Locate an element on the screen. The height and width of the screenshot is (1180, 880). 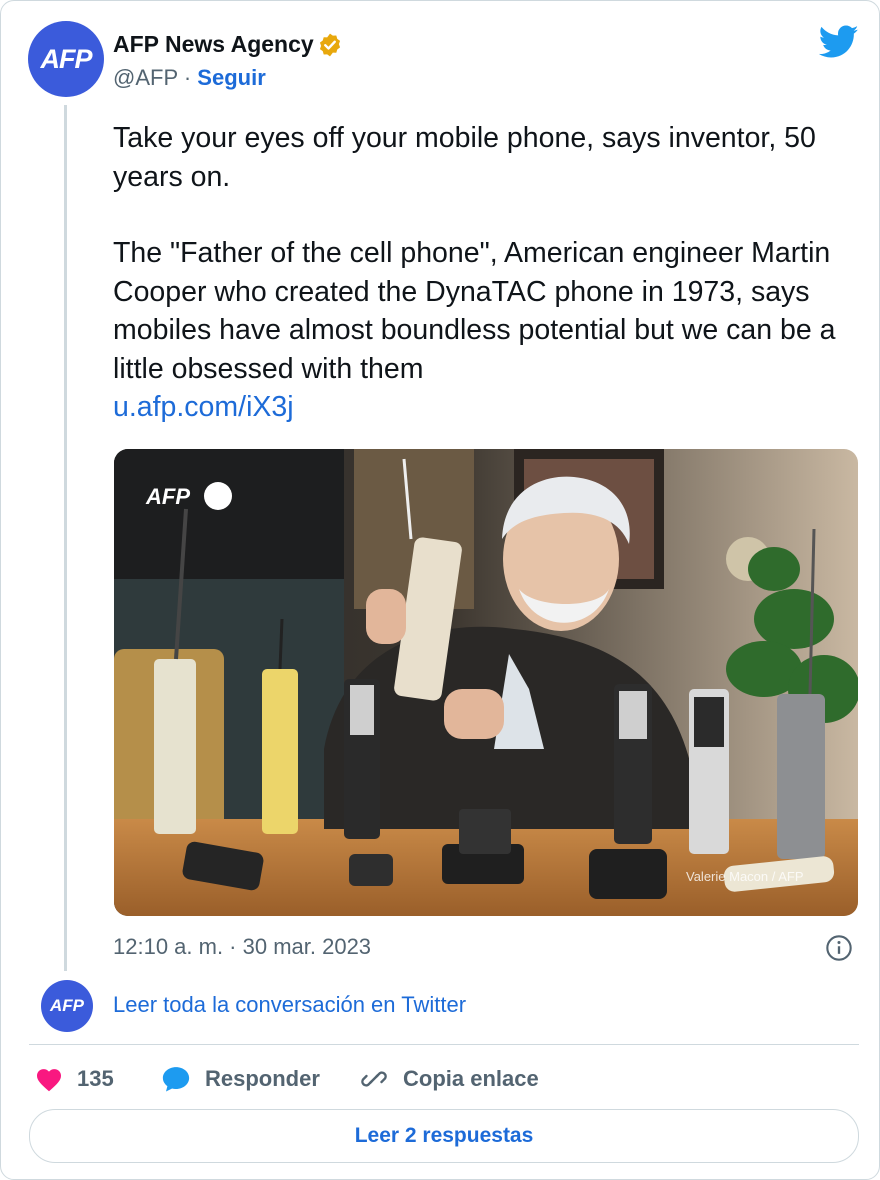
reply-bubble-icon is located at coordinates (176, 1079).